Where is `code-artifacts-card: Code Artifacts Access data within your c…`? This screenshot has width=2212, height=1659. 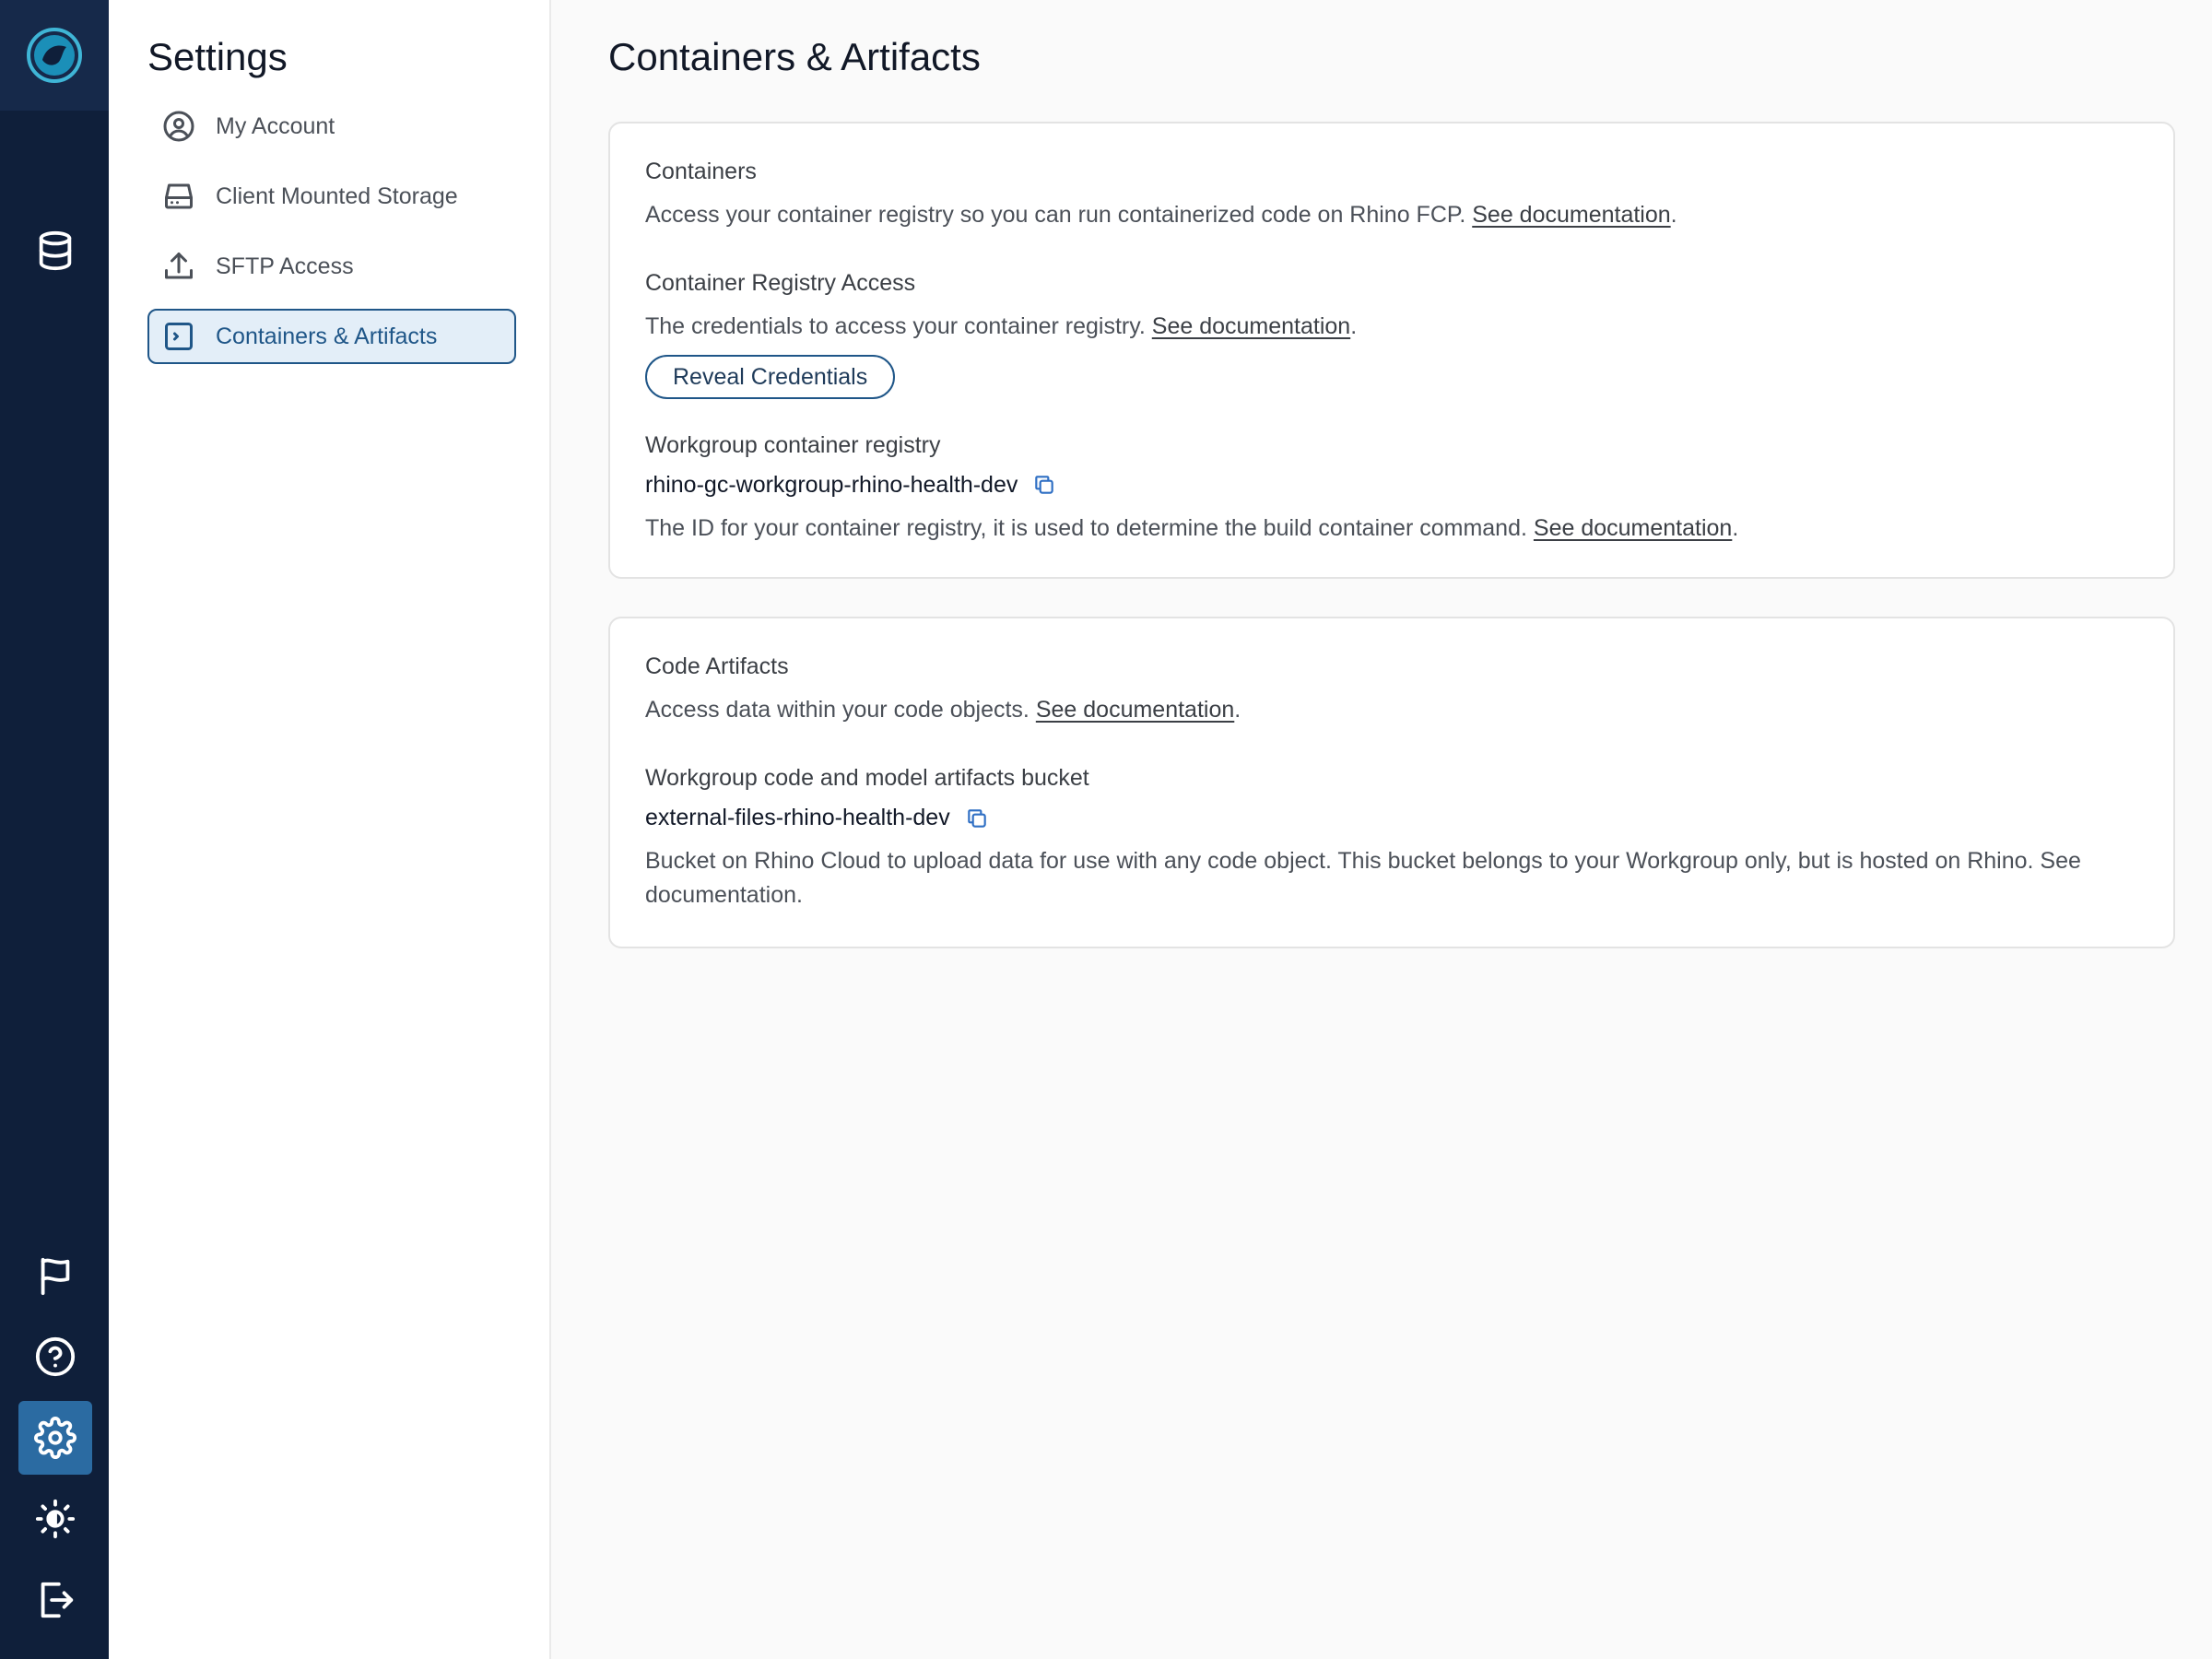
code-artifacts-card: Code Artifacts Access data within your c… is located at coordinates (1391, 782).